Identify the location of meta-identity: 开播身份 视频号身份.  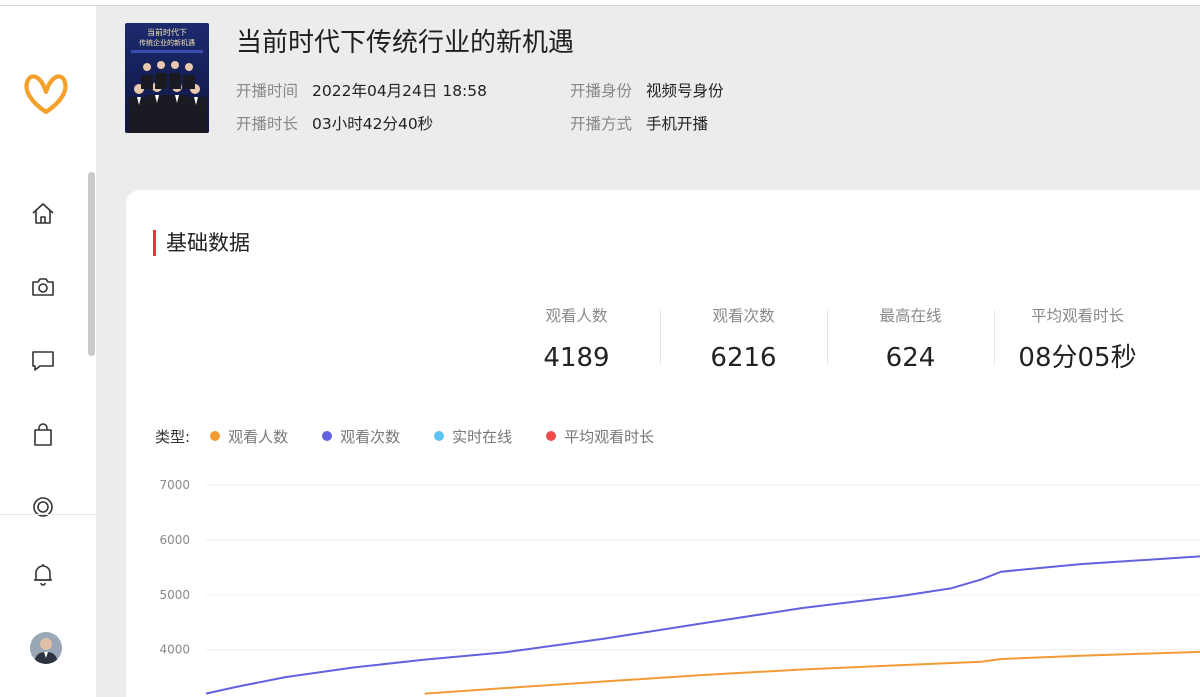
(647, 91).